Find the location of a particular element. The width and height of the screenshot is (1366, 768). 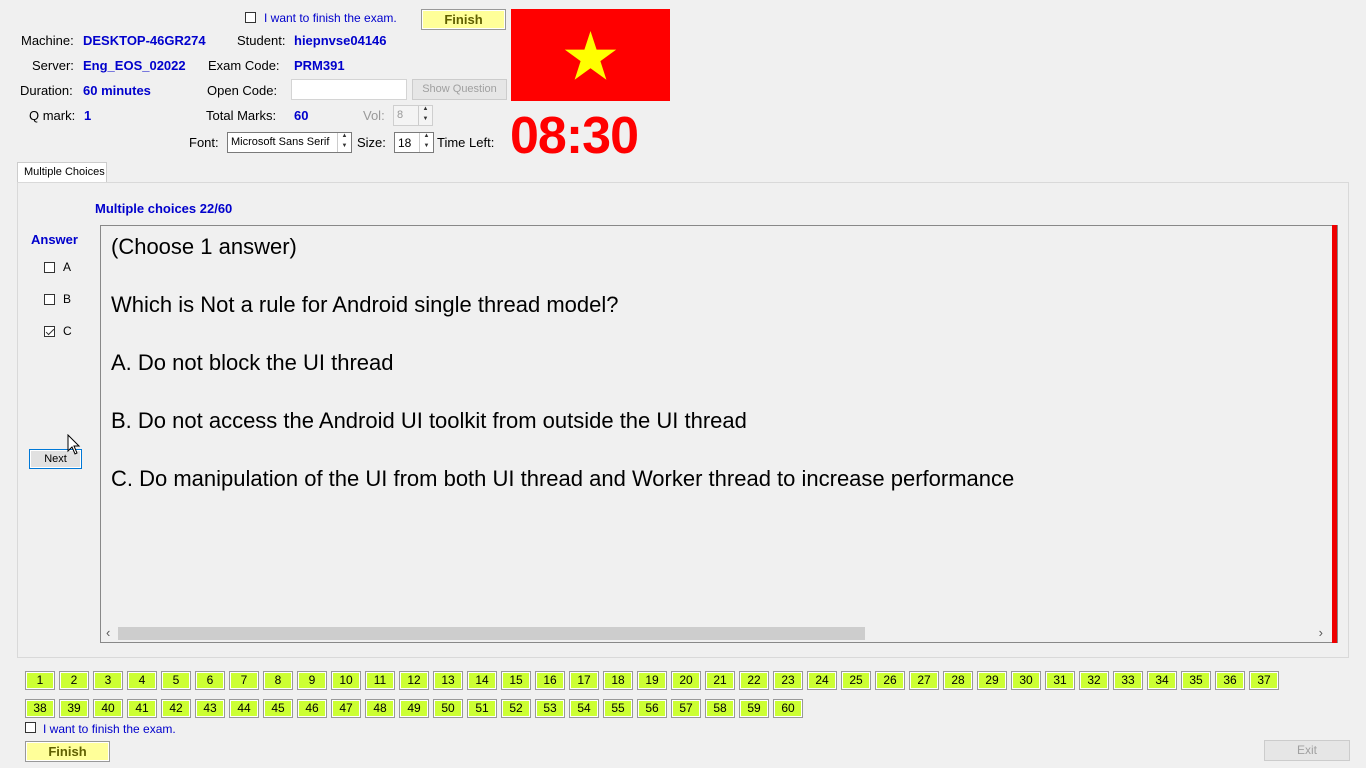

finish-button-bottom: Finish is located at coordinates (67, 751).